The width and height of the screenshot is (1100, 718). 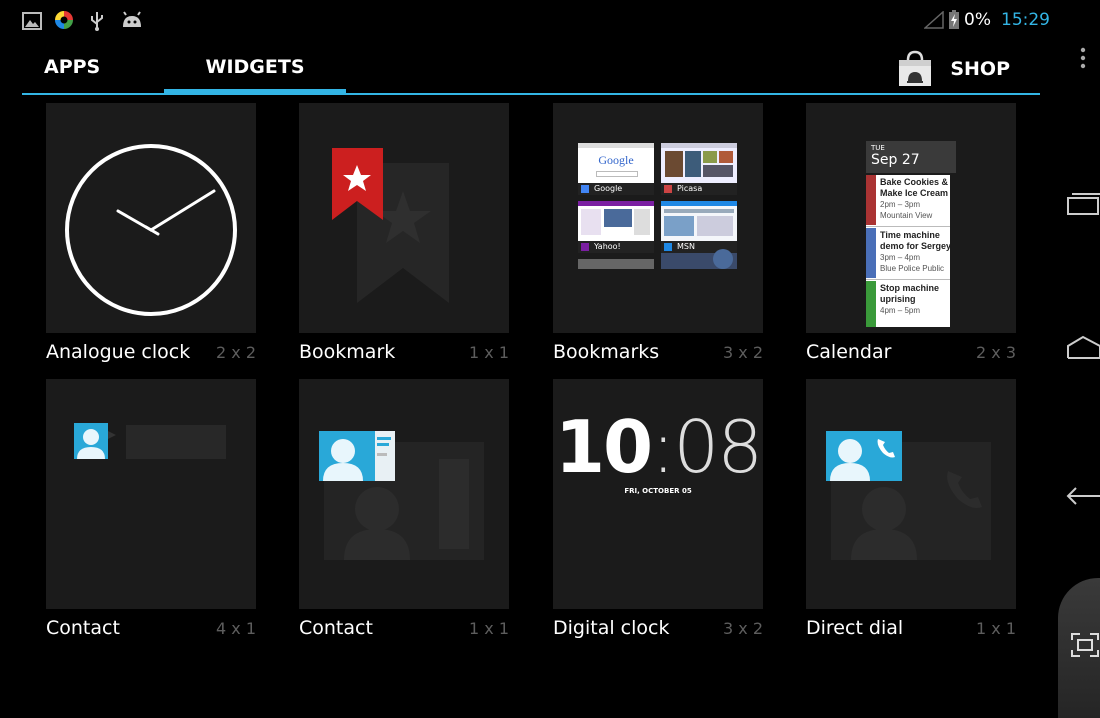 What do you see at coordinates (977, 20) in the screenshot?
I see `battery-percentage: 0%` at bounding box center [977, 20].